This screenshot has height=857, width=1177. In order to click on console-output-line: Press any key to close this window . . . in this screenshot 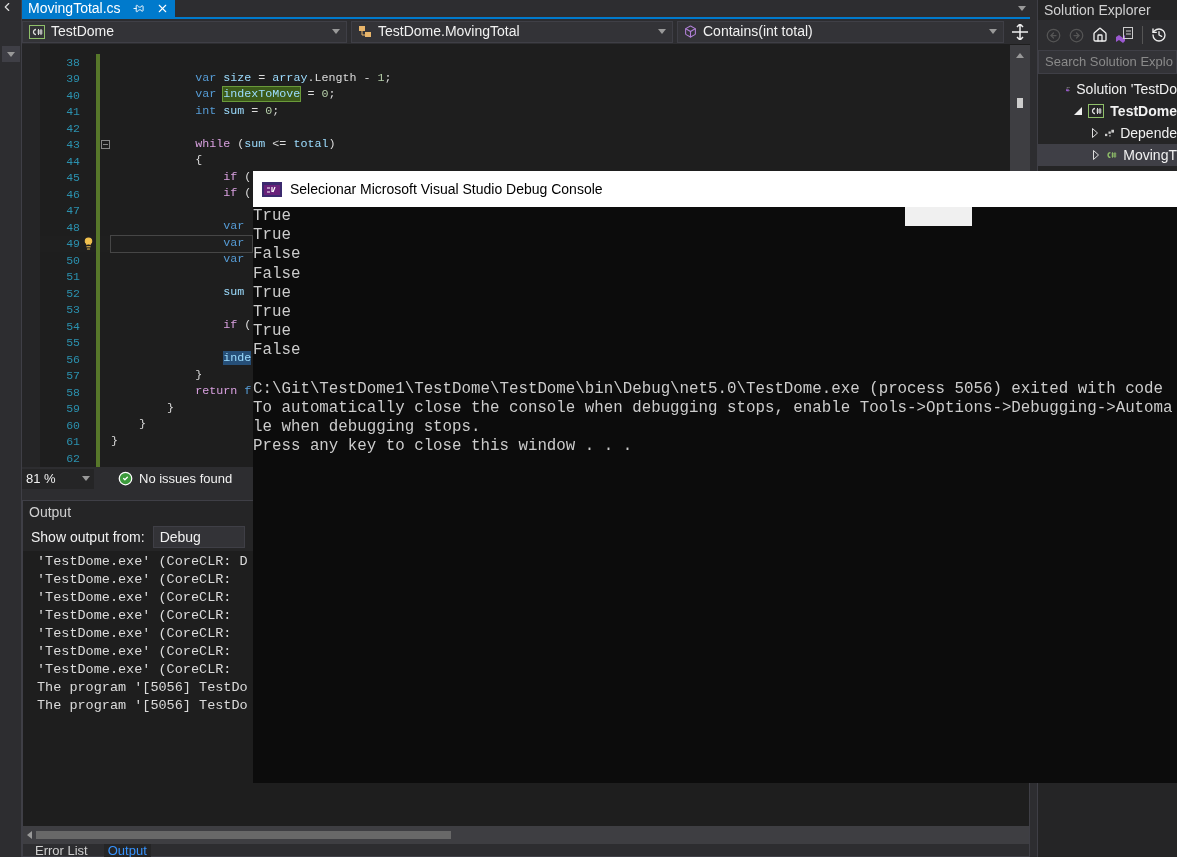, I will do `click(443, 447)`.